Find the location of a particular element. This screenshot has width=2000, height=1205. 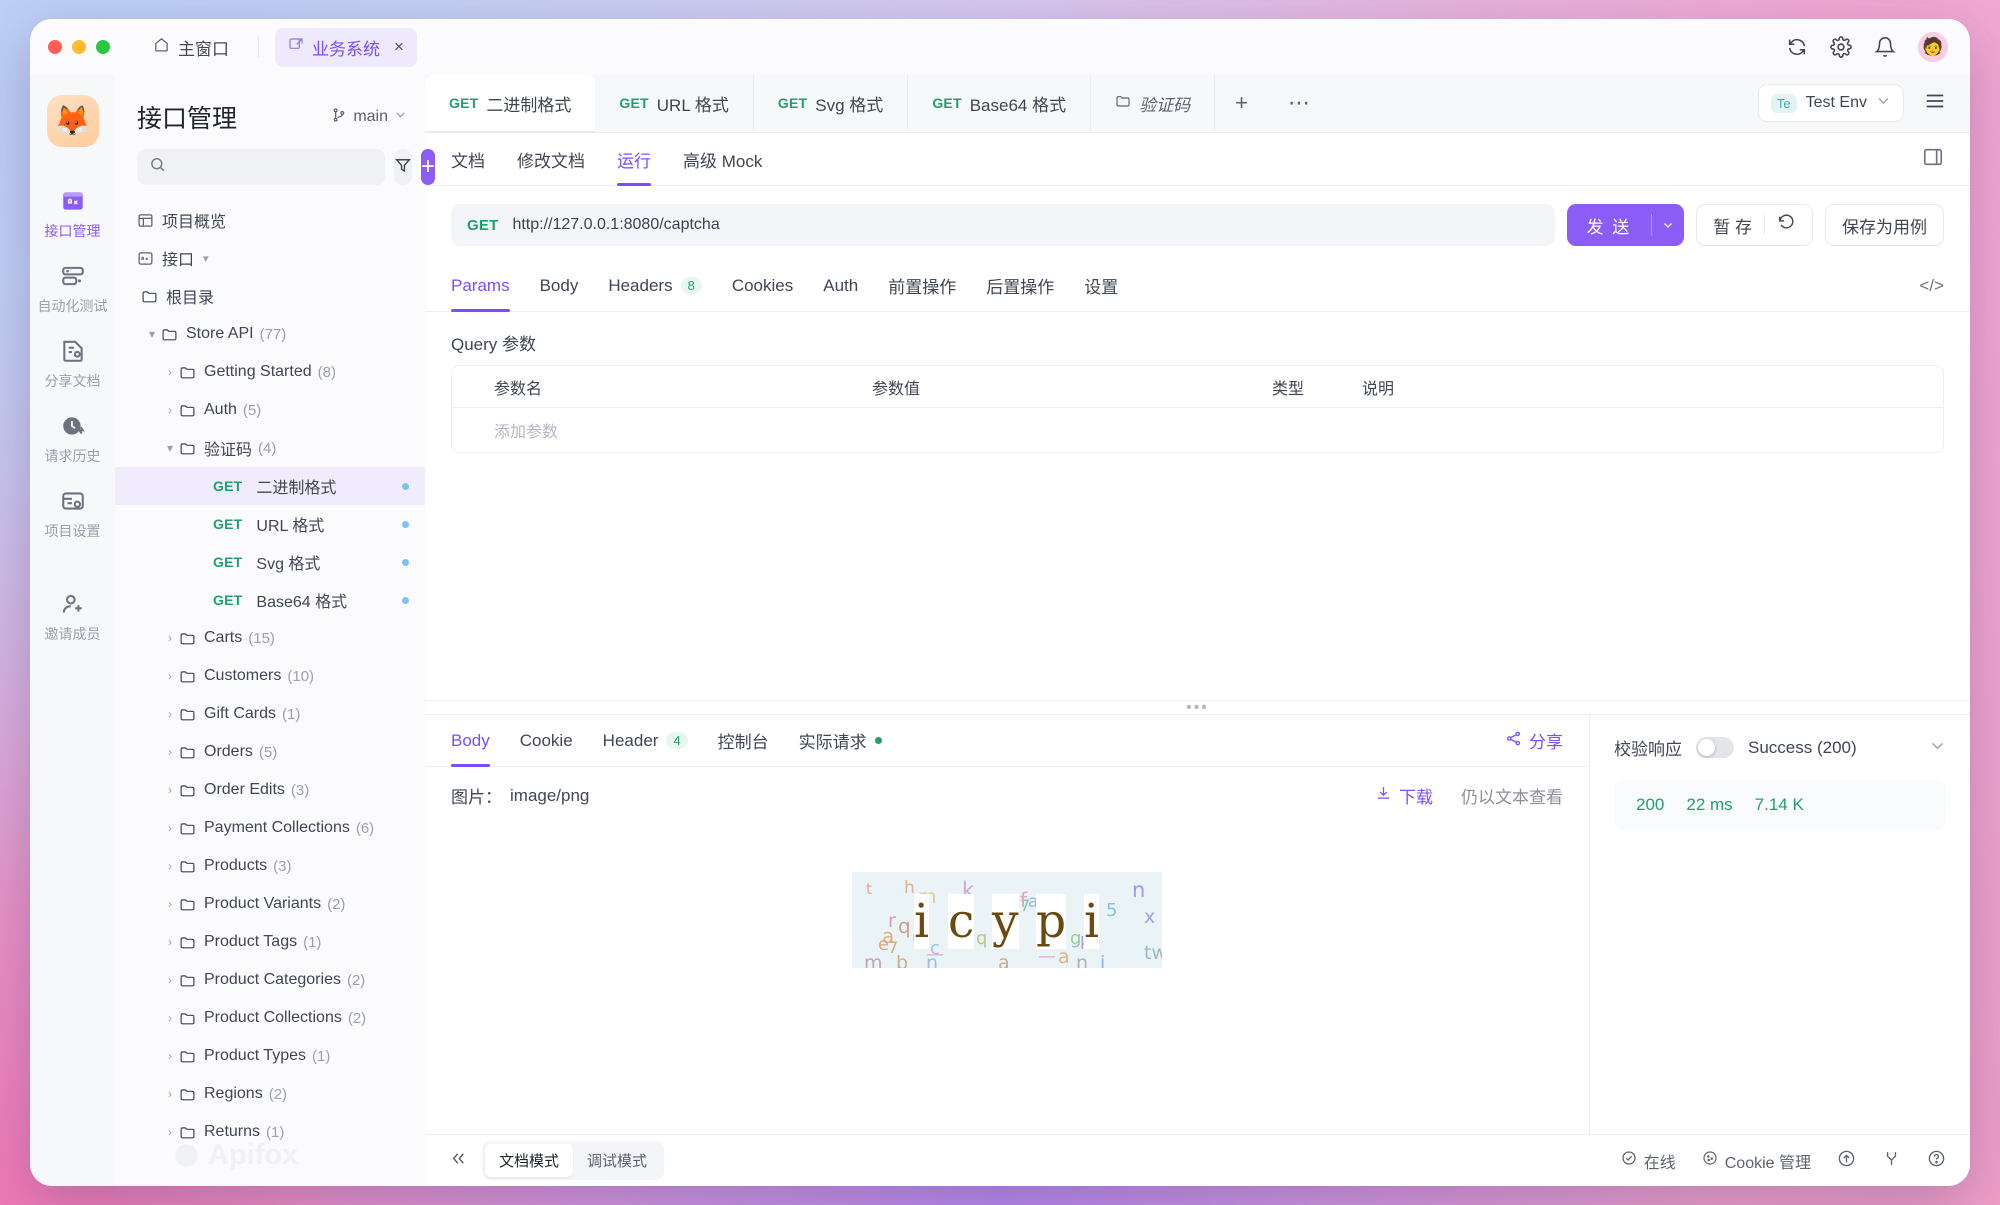

tree-item-folder: › Regions (2) is located at coordinates (270, 1094).